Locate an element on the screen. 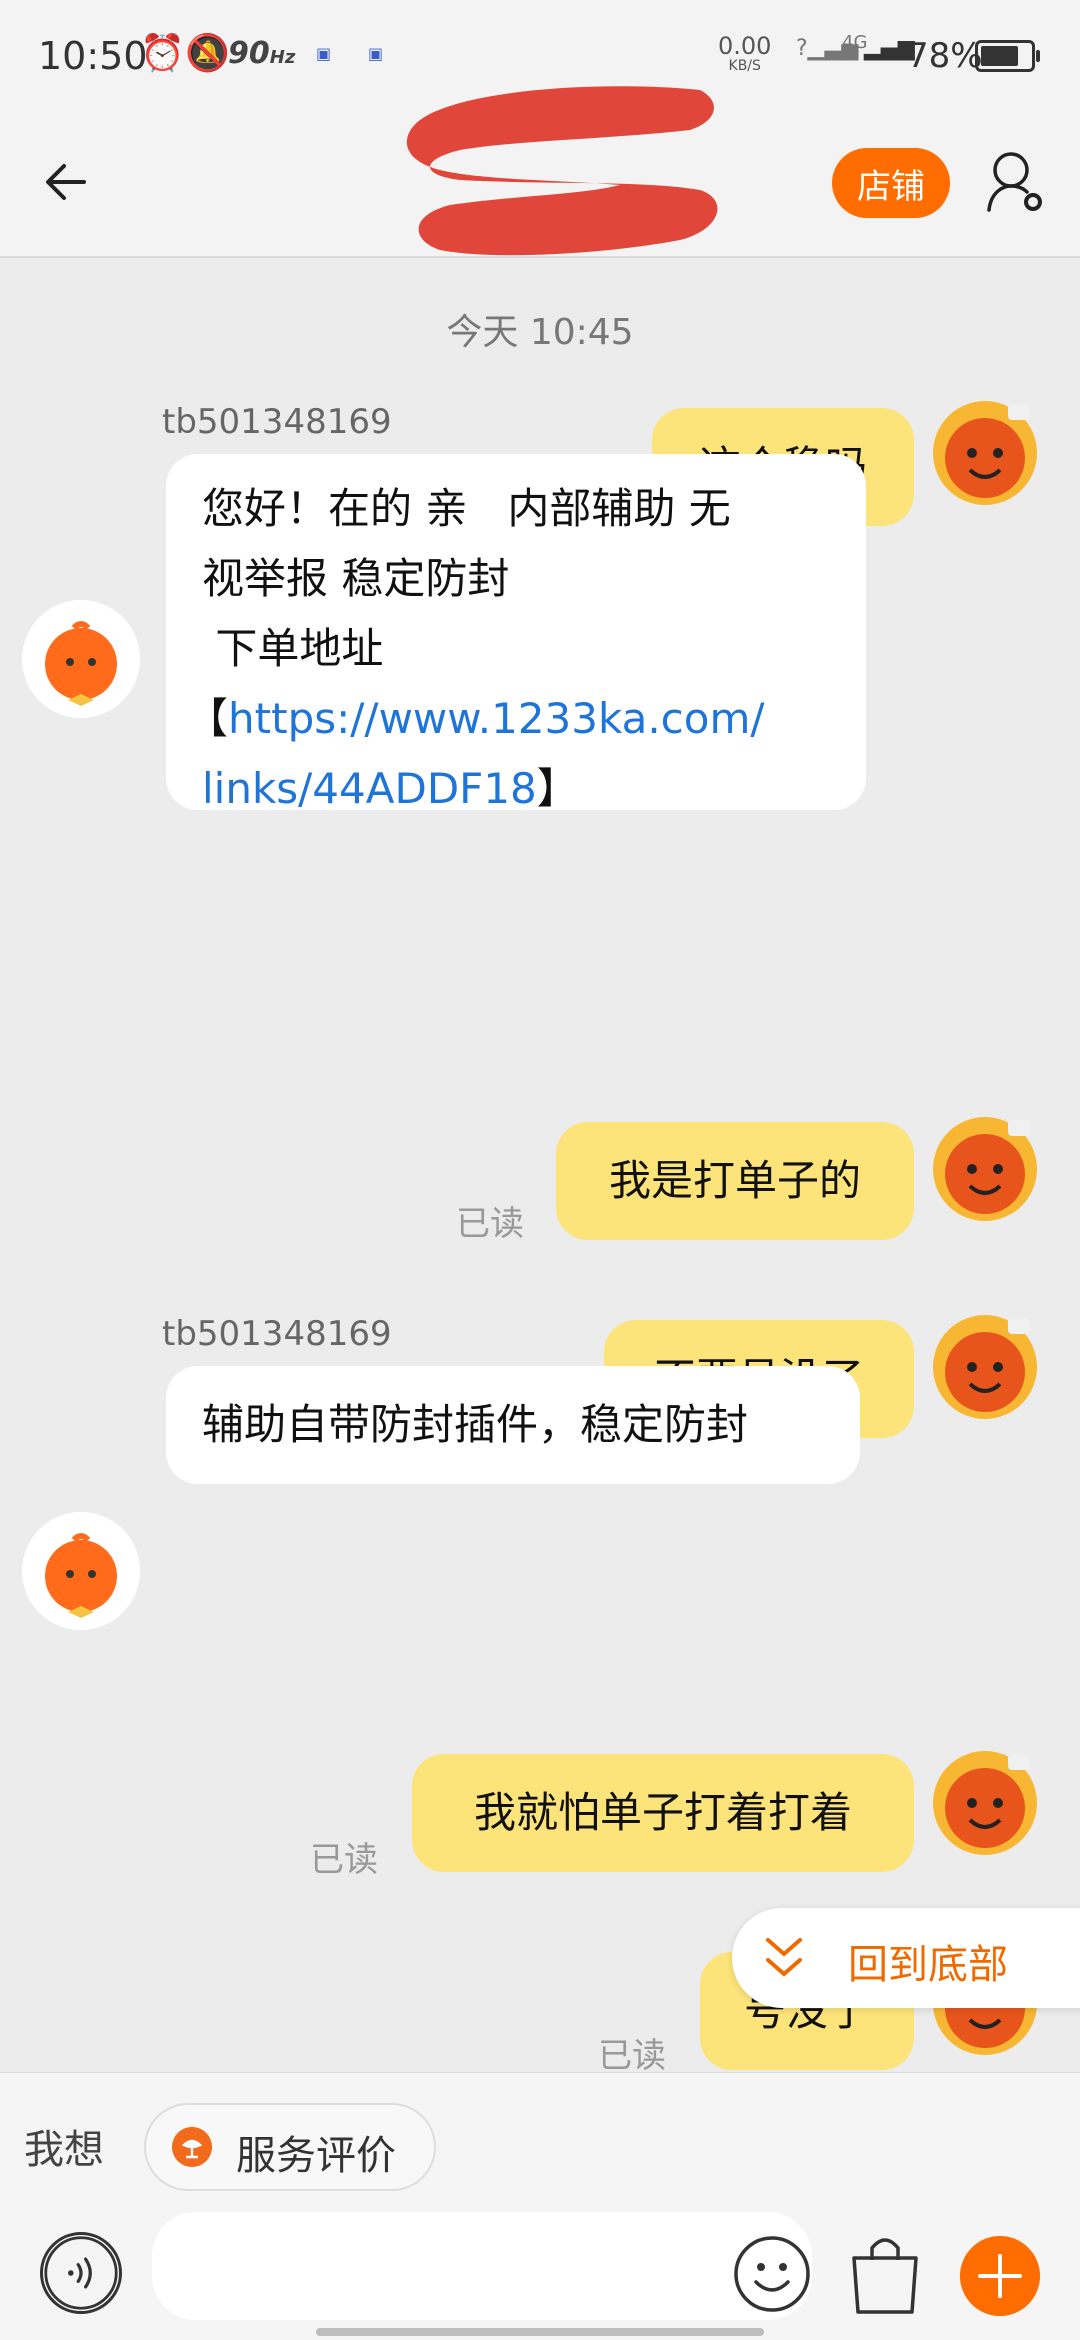  scroll-to-bottom-button: 回到底部 is located at coordinates (906, 1958).